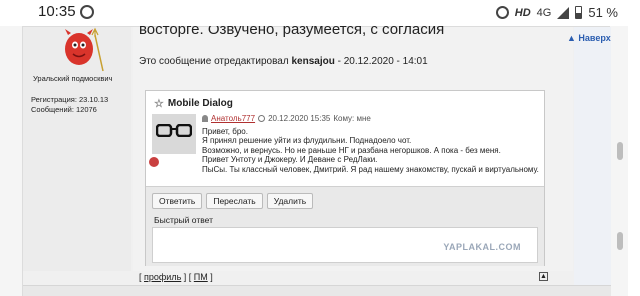  I want to click on dialog-title: Mobile Dialog, so click(200, 103).